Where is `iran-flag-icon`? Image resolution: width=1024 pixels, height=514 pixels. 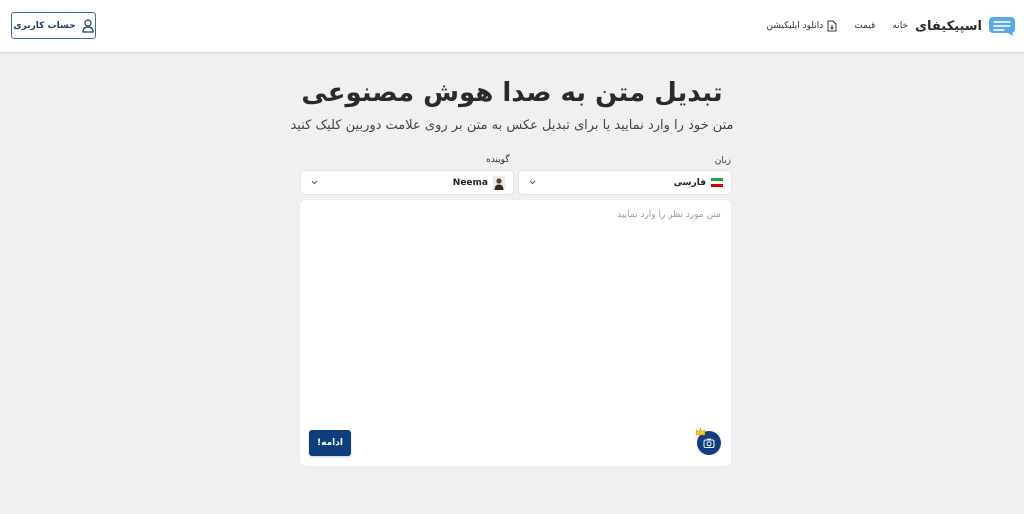 iran-flag-icon is located at coordinates (717, 182).